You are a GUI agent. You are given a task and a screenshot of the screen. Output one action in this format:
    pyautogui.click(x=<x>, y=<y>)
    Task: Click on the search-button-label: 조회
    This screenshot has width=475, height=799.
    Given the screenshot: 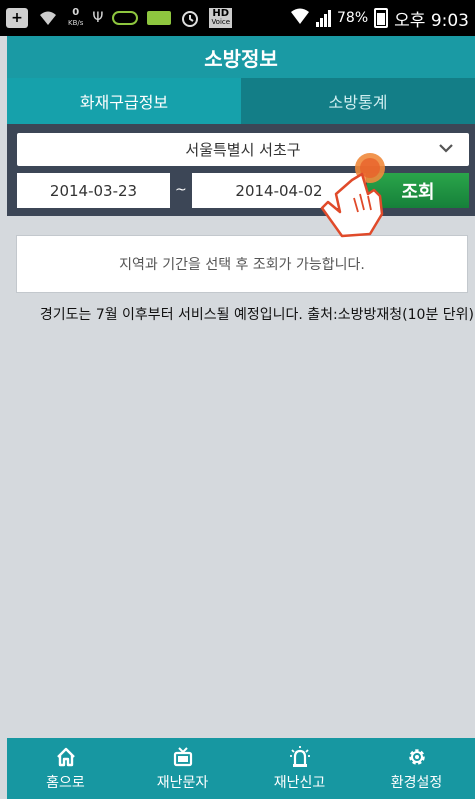 What is the action you would take?
    pyautogui.click(x=418, y=192)
    